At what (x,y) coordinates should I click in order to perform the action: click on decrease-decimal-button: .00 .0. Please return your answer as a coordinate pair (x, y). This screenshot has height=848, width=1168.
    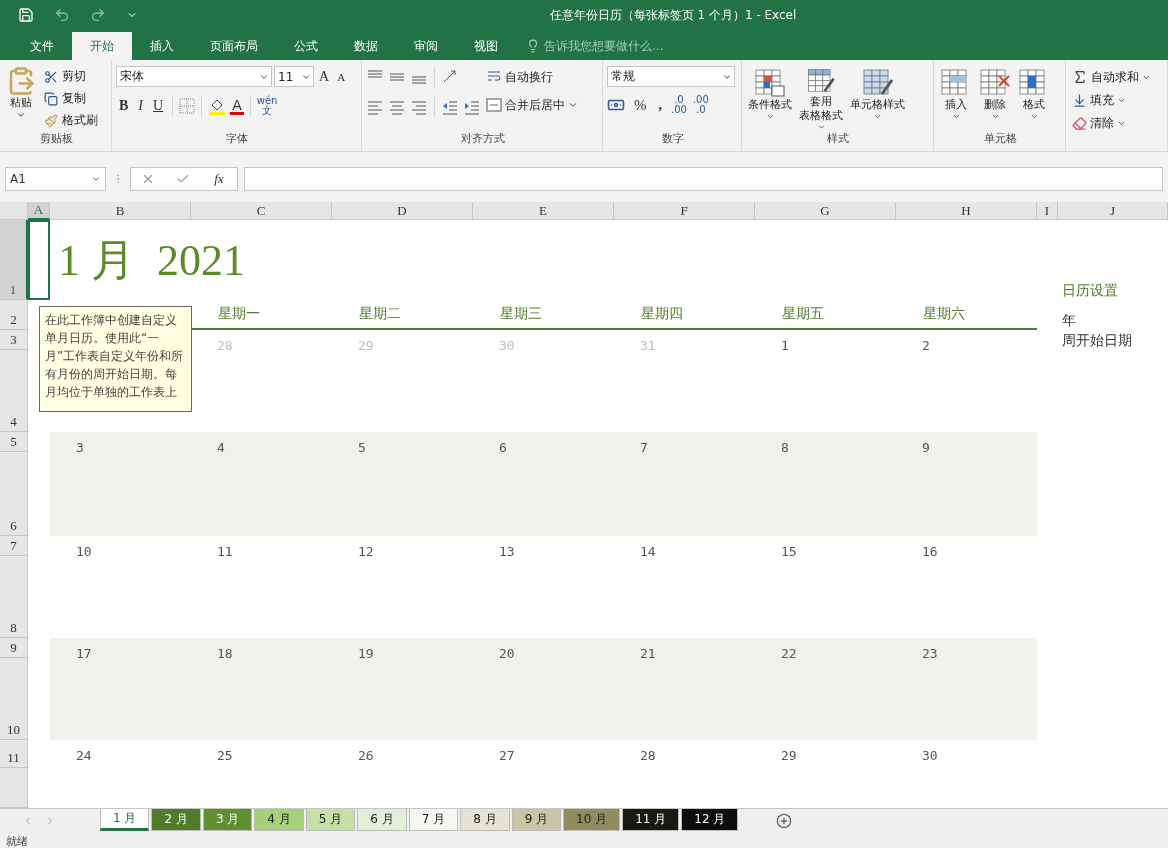
    Looking at the image, I should click on (700, 105).